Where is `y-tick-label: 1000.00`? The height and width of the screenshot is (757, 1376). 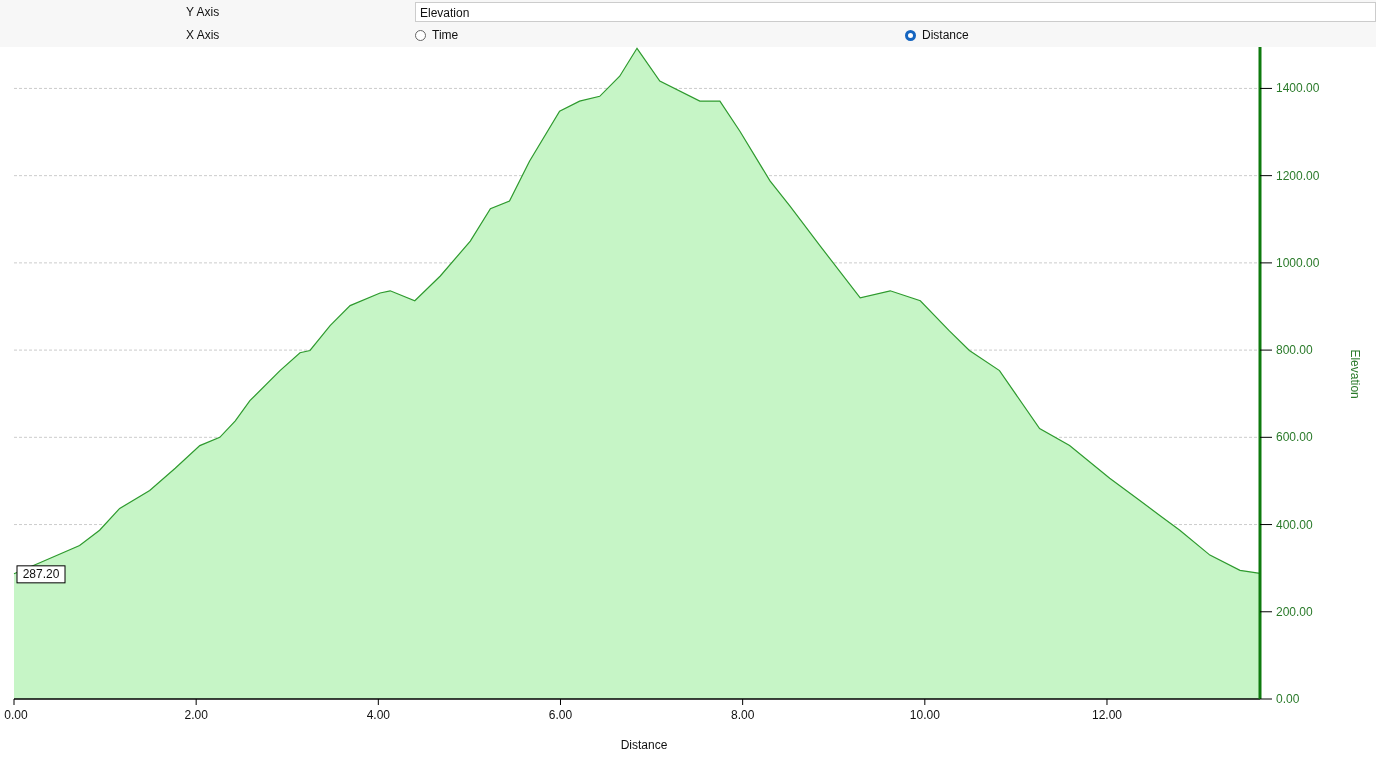 y-tick-label: 1000.00 is located at coordinates (1298, 262).